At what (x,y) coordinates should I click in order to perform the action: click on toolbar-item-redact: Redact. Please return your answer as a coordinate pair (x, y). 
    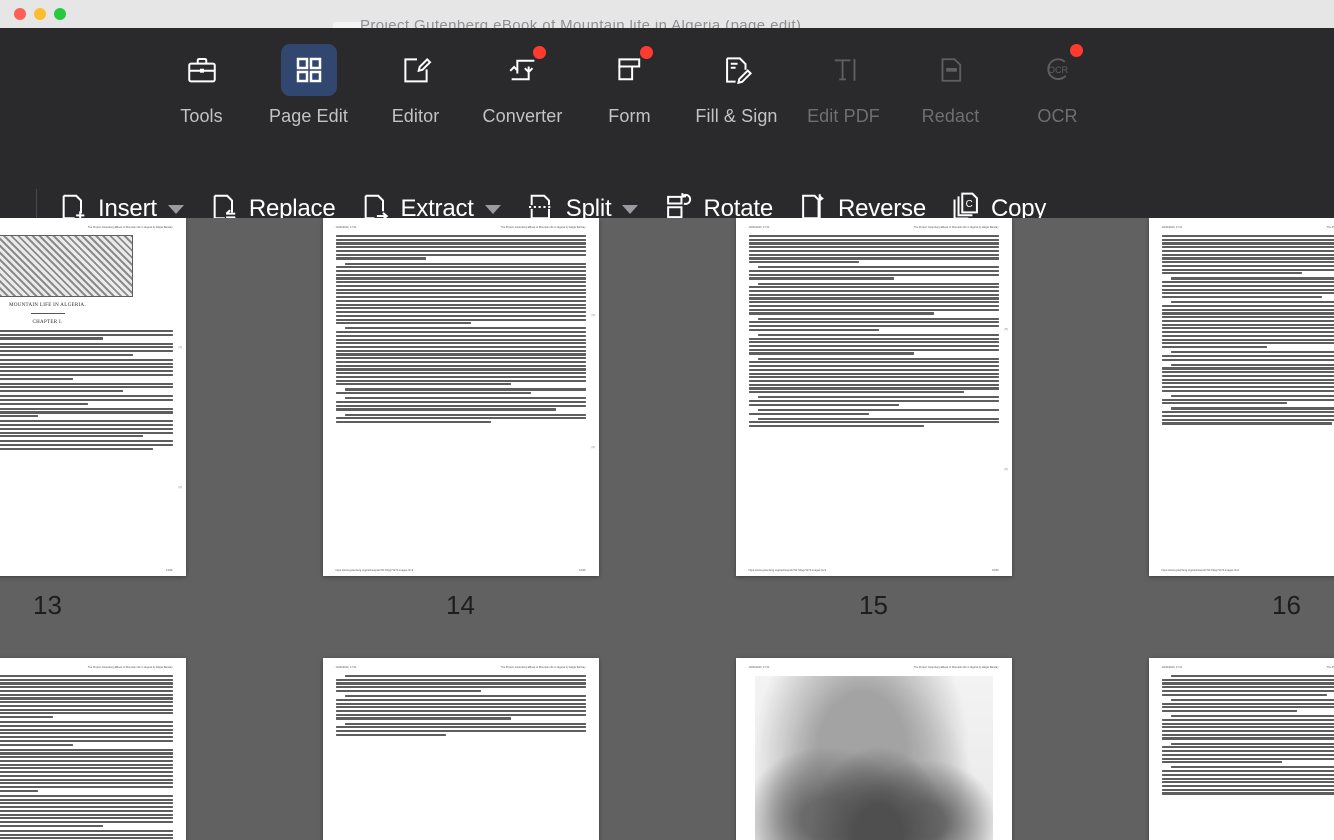
    Looking at the image, I should click on (950, 85).